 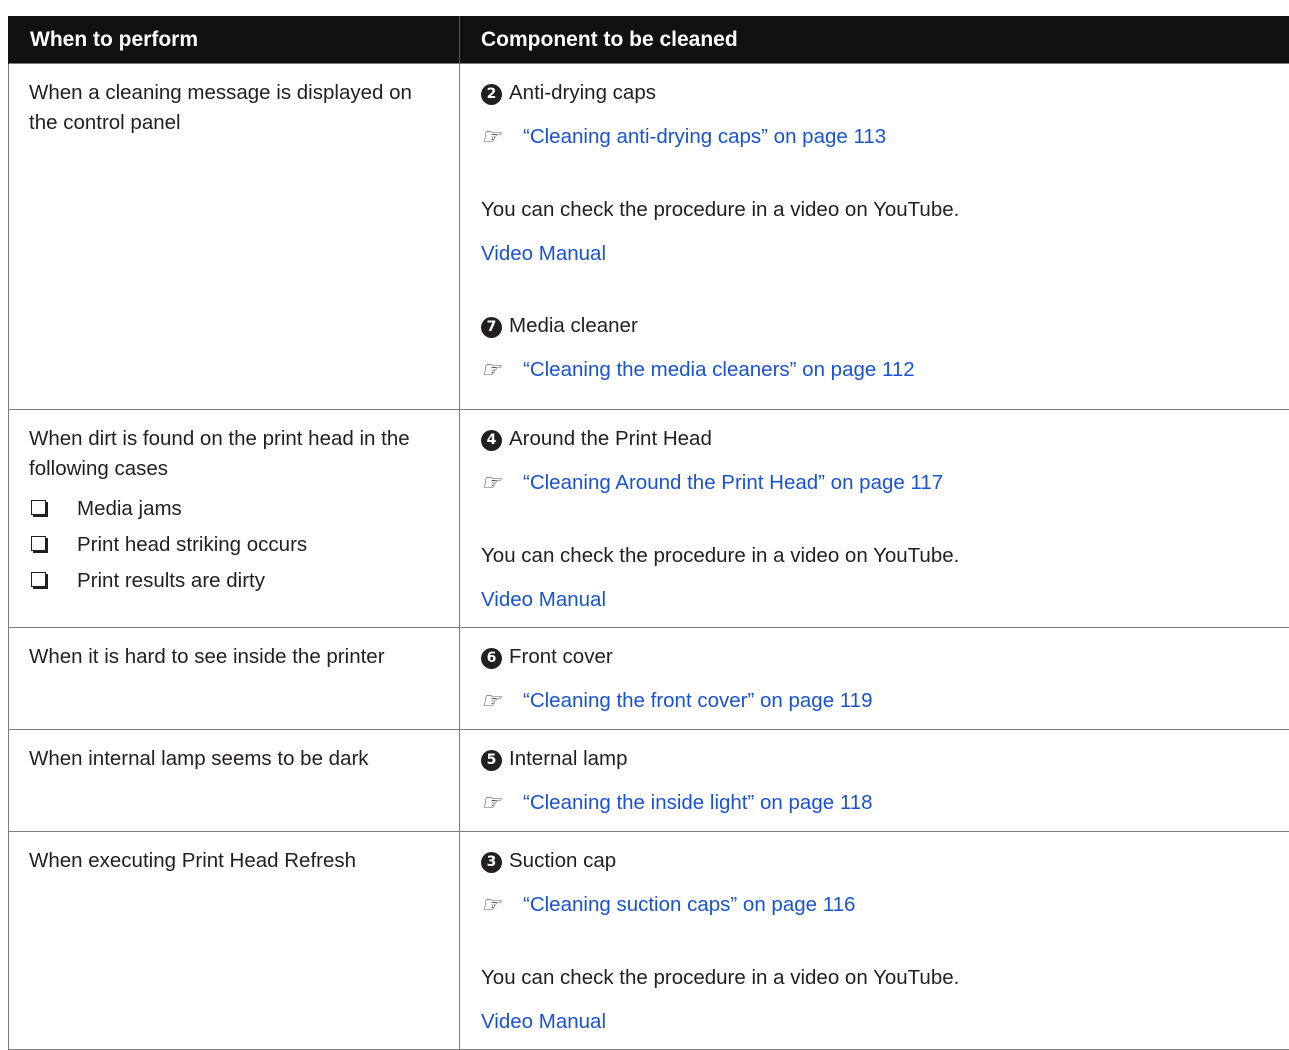 What do you see at coordinates (874, 40) in the screenshot?
I see `header-component-to-be-cleaned: Component to be cleaned` at bounding box center [874, 40].